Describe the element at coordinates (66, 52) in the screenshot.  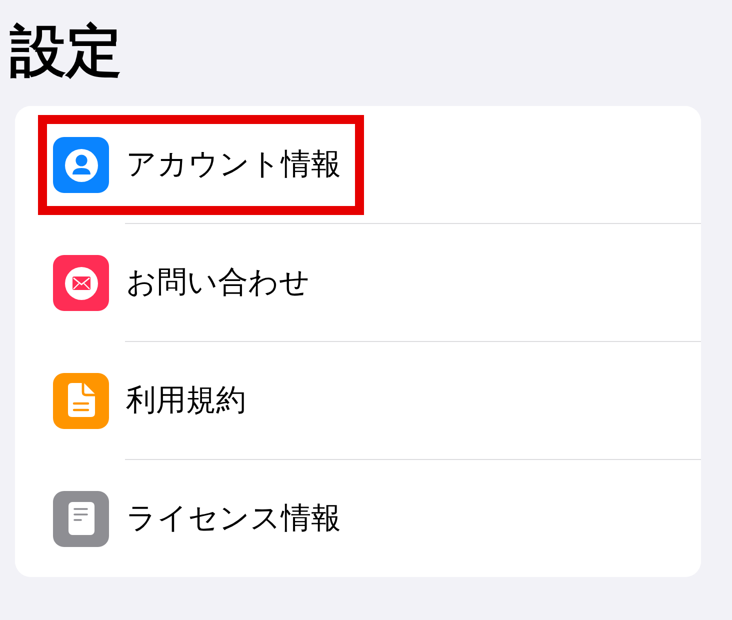
I see `page-title: 設定` at that location.